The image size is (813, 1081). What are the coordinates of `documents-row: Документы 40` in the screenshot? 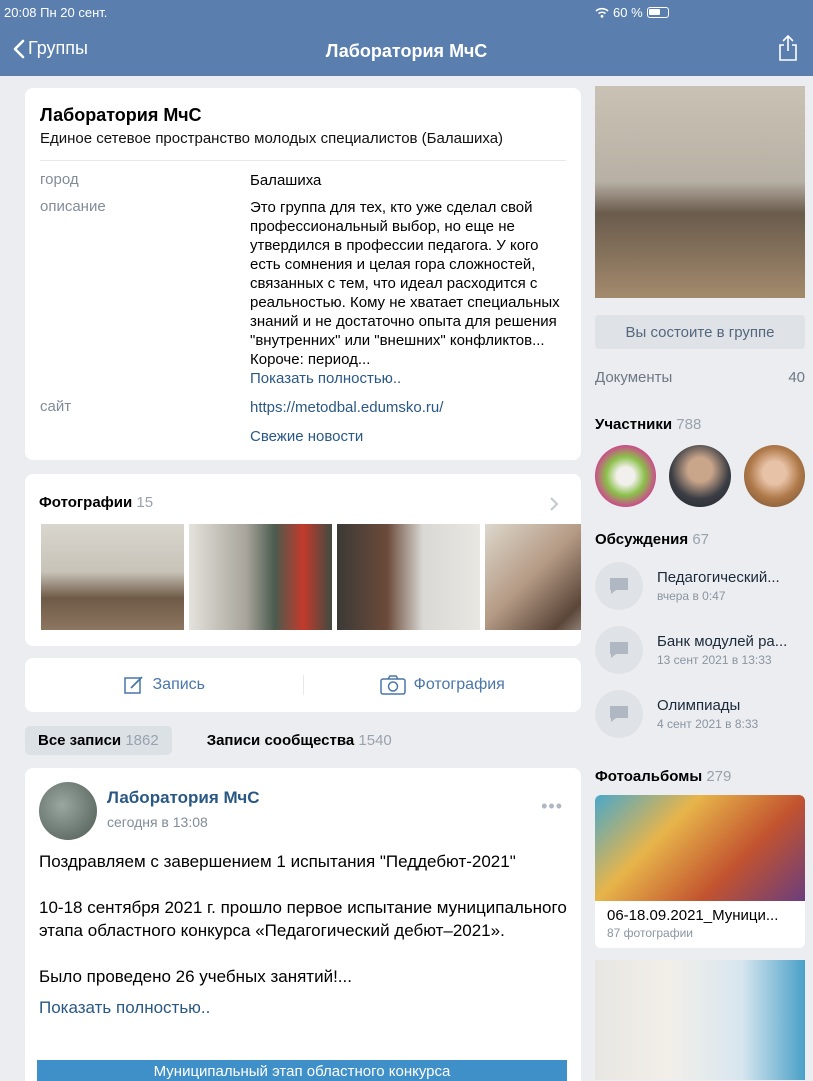 It's located at (700, 377).